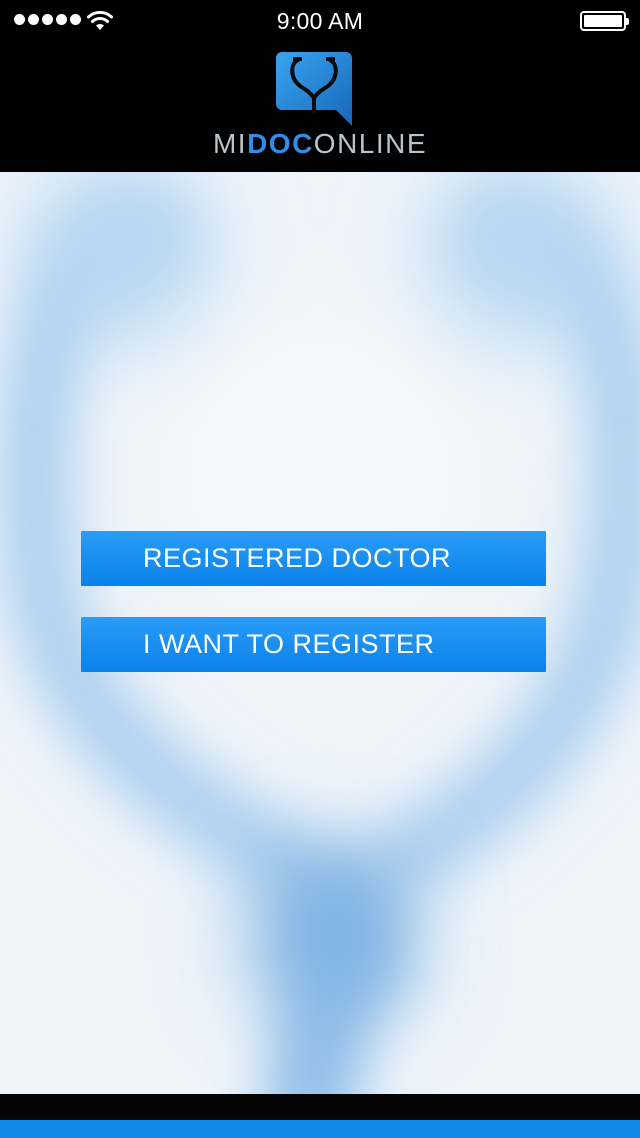 This screenshot has width=640, height=1138. I want to click on want-to-register-button: I WANT TO REGISTER, so click(313, 644).